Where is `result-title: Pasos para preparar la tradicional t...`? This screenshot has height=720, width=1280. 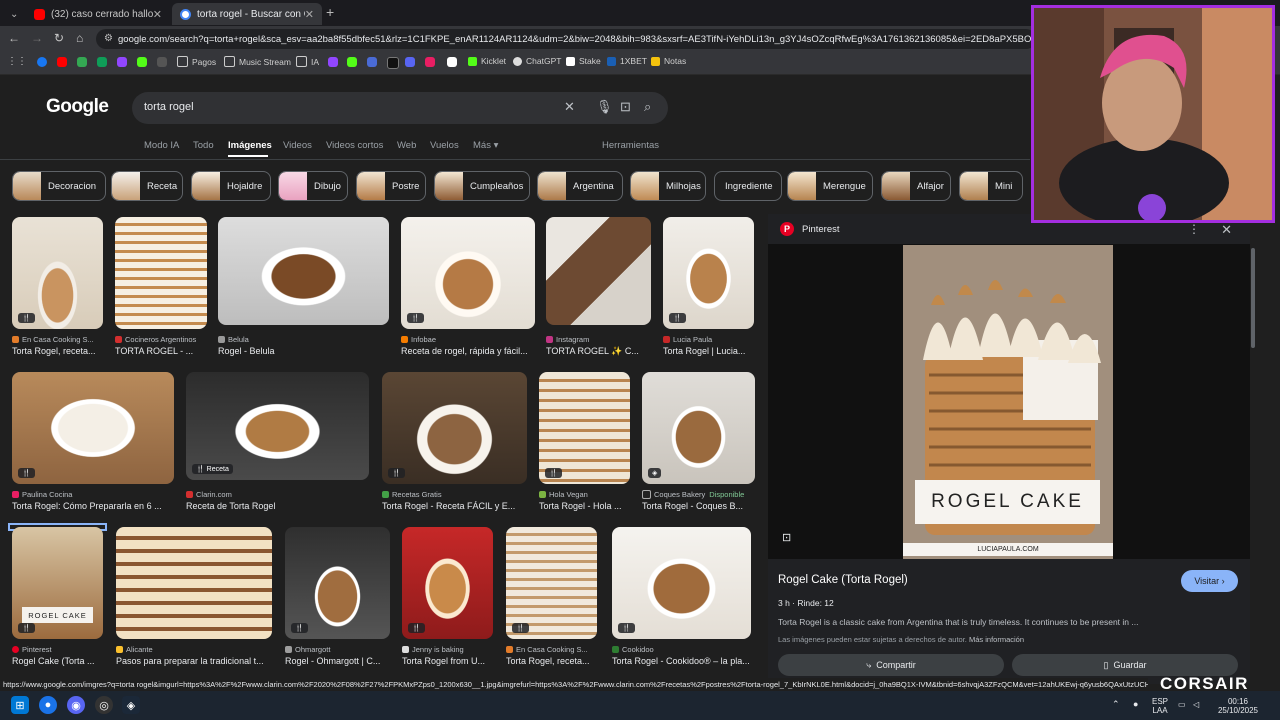 result-title: Pasos para preparar la tradicional t... is located at coordinates (194, 661).